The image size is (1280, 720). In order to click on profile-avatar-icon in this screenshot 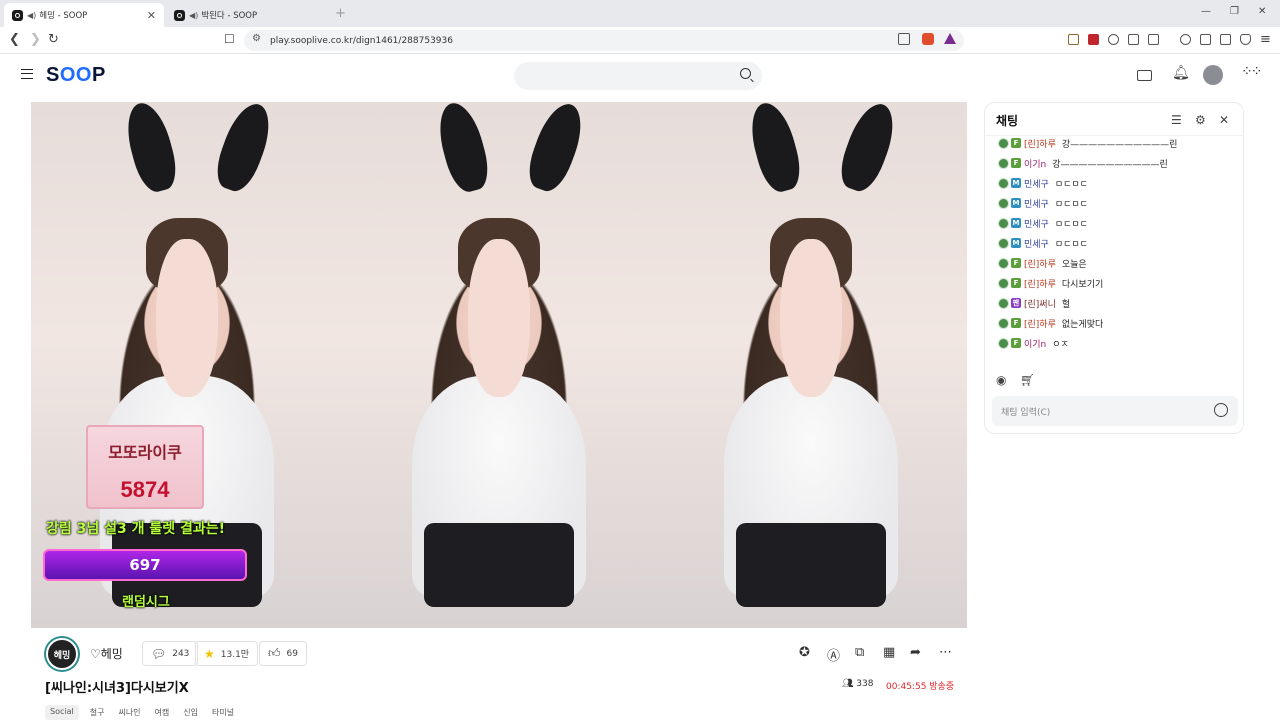, I will do `click(1213, 75)`.